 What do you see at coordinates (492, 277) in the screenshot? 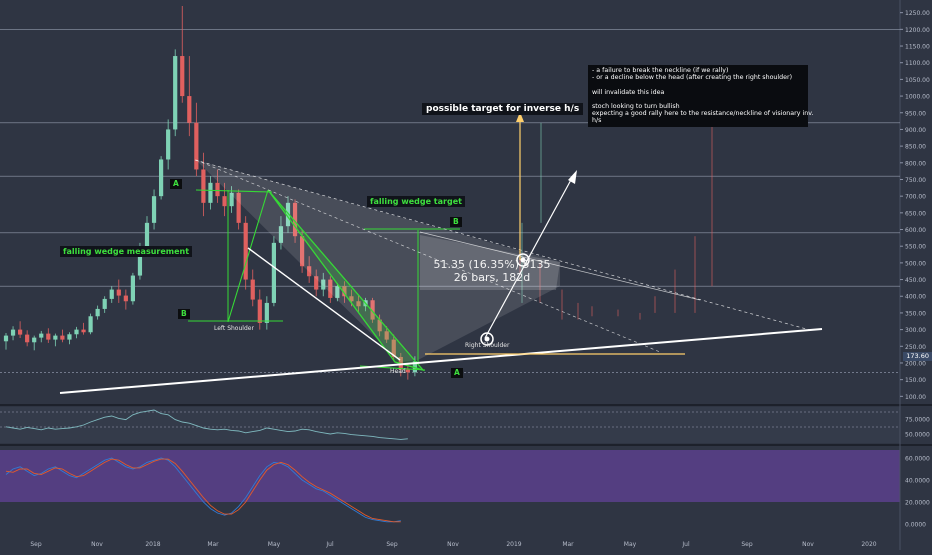
I see `measure-readout-line2: 26 bars, 182d` at bounding box center [492, 277].